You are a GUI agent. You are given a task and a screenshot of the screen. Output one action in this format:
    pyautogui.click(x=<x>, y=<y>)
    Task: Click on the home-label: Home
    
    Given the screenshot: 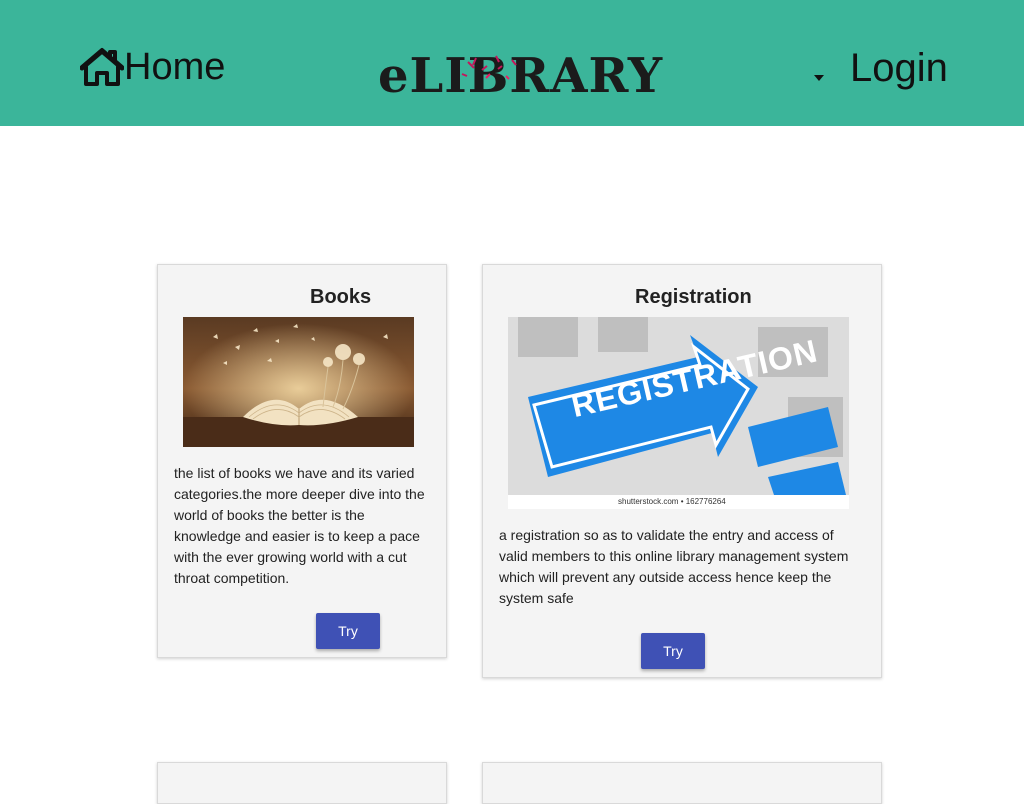 What is the action you would take?
    pyautogui.click(x=175, y=67)
    